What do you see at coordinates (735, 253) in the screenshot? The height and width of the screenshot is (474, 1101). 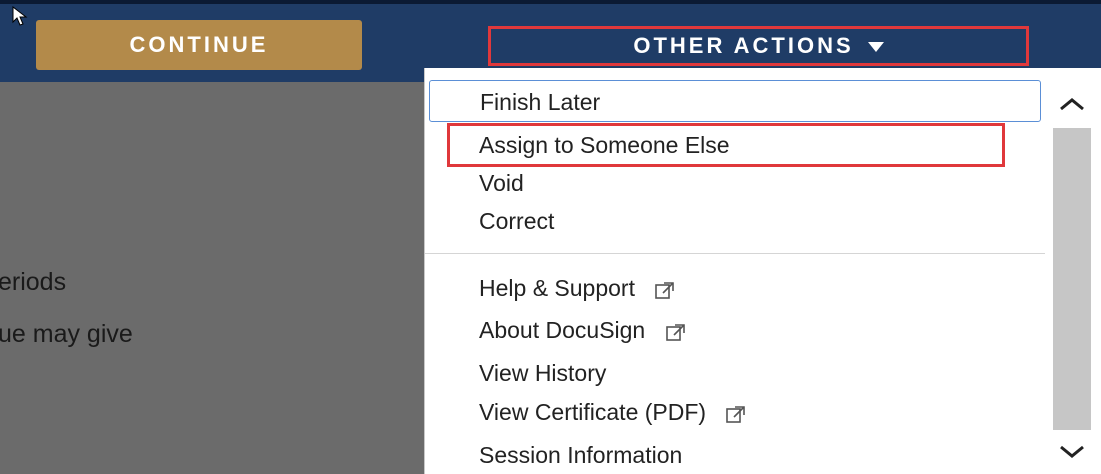 I see `menu-divider` at bounding box center [735, 253].